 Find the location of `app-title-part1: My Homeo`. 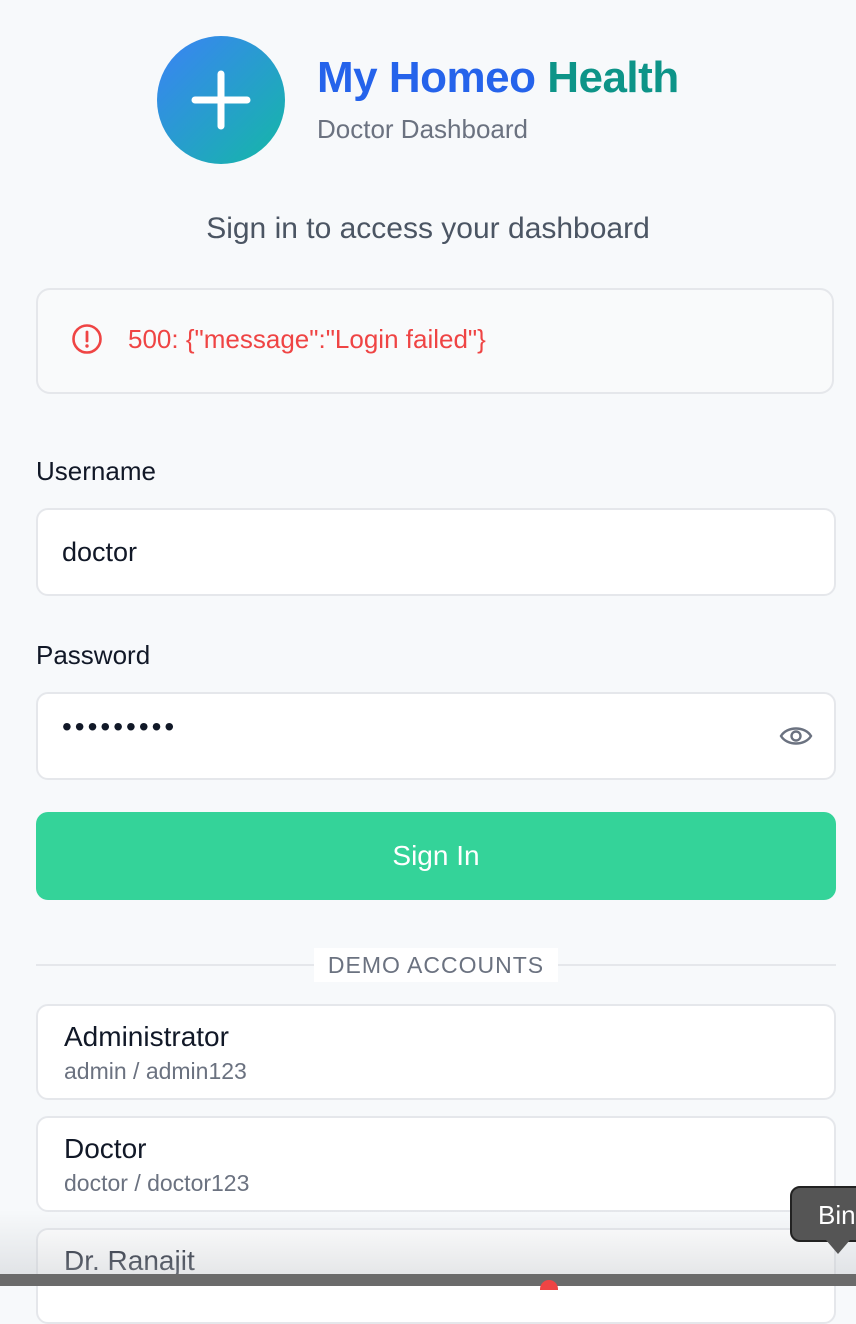

app-title-part1: My Homeo is located at coordinates (426, 77).